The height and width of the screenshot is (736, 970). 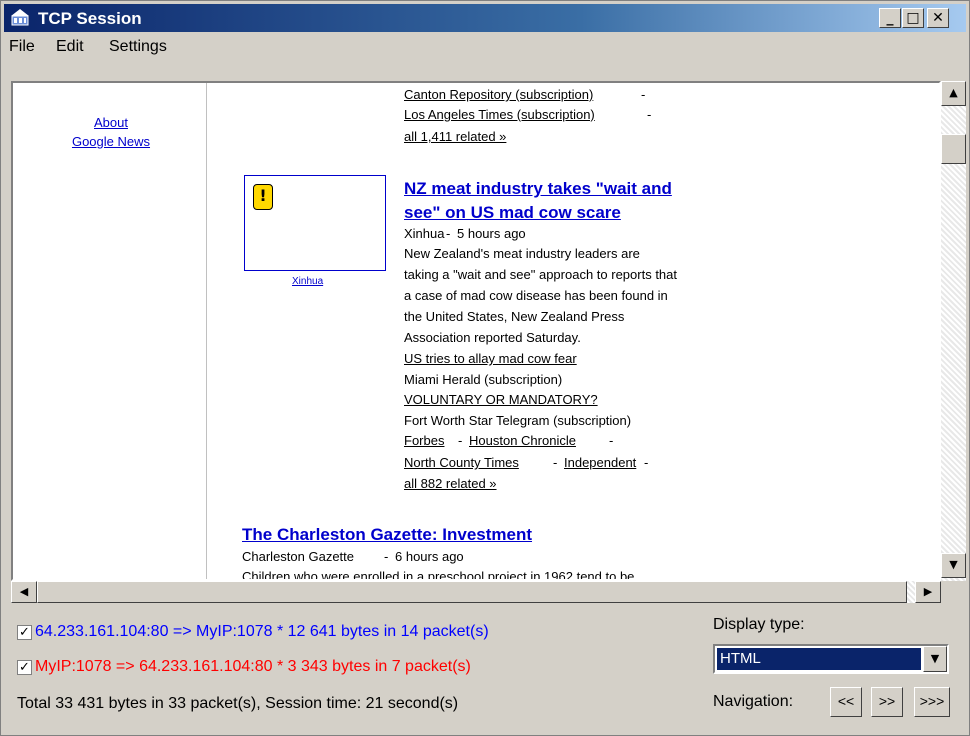 I want to click on nav-next-button: >>, so click(x=887, y=702).